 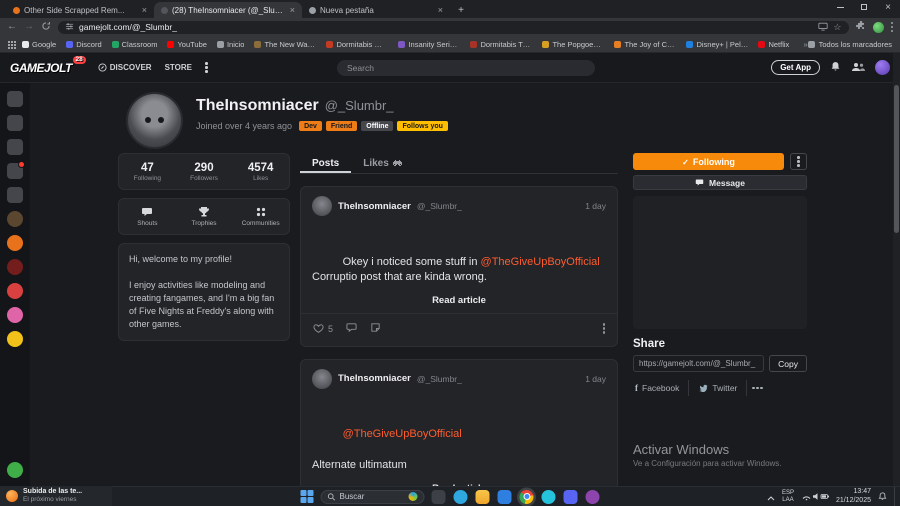 What do you see at coordinates (837, 27) in the screenshot?
I see `bookmark-star-icon` at bounding box center [837, 27].